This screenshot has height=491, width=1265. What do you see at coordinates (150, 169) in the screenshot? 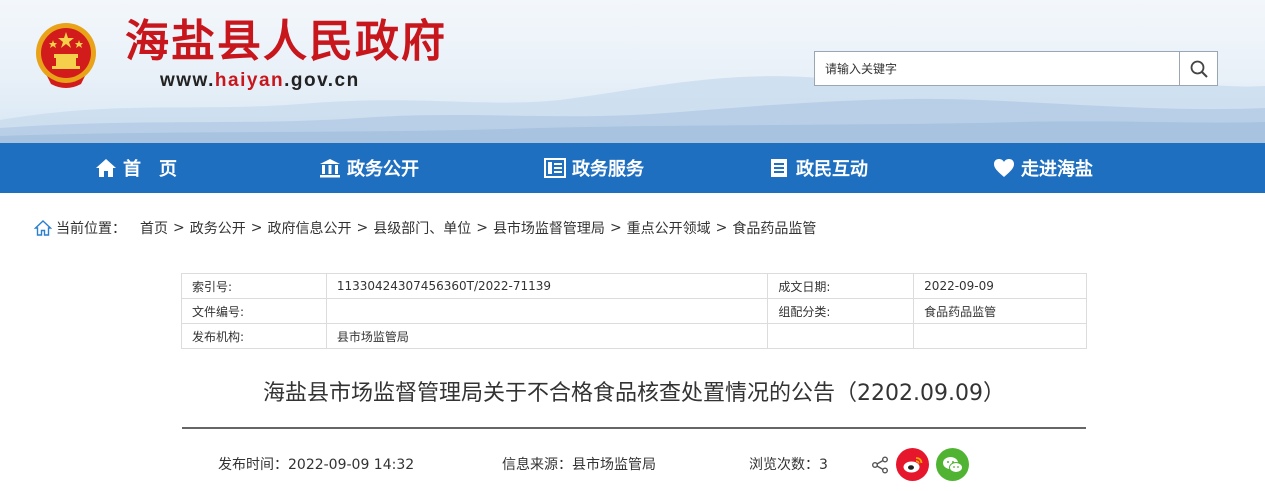
I see `nav-item-label: 首 页` at bounding box center [150, 169].